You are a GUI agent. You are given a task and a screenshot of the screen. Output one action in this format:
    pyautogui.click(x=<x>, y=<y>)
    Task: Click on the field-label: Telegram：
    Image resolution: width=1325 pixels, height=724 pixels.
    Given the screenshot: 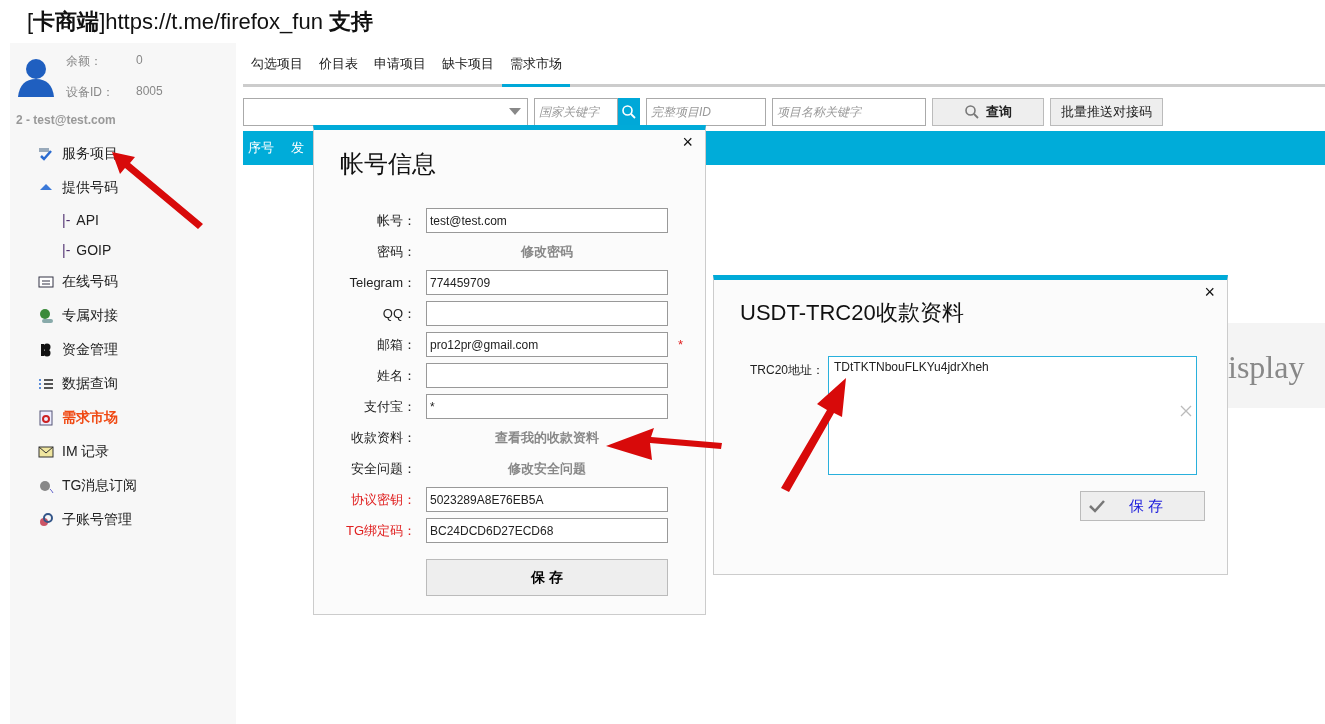 What is the action you would take?
    pyautogui.click(x=382, y=282)
    